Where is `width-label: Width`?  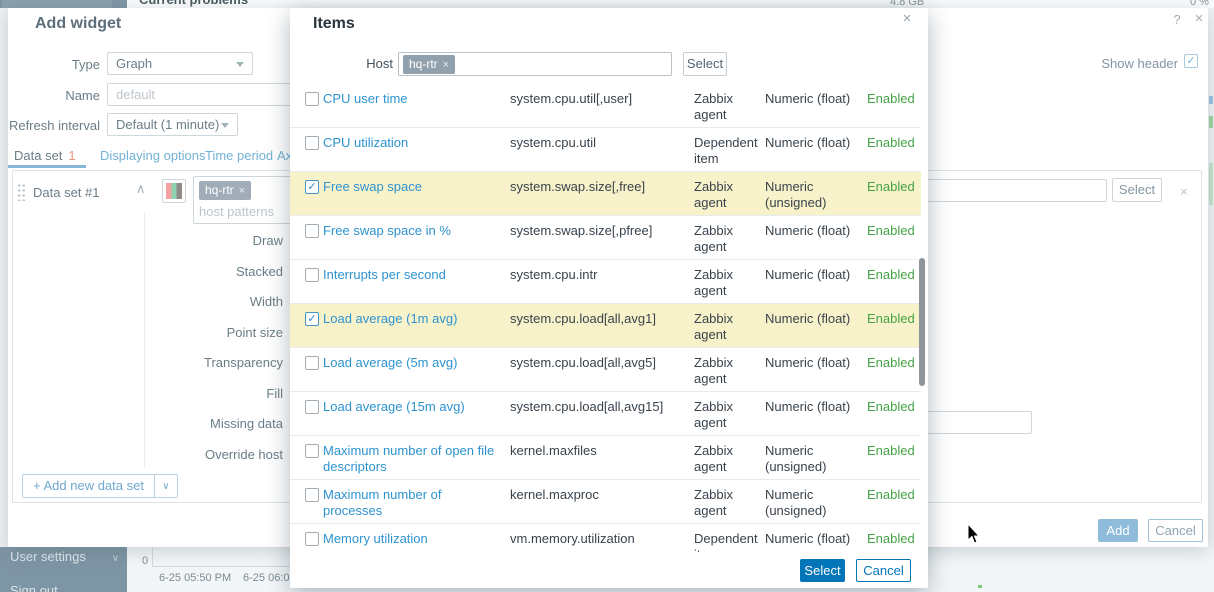 width-label: Width is located at coordinates (266, 301).